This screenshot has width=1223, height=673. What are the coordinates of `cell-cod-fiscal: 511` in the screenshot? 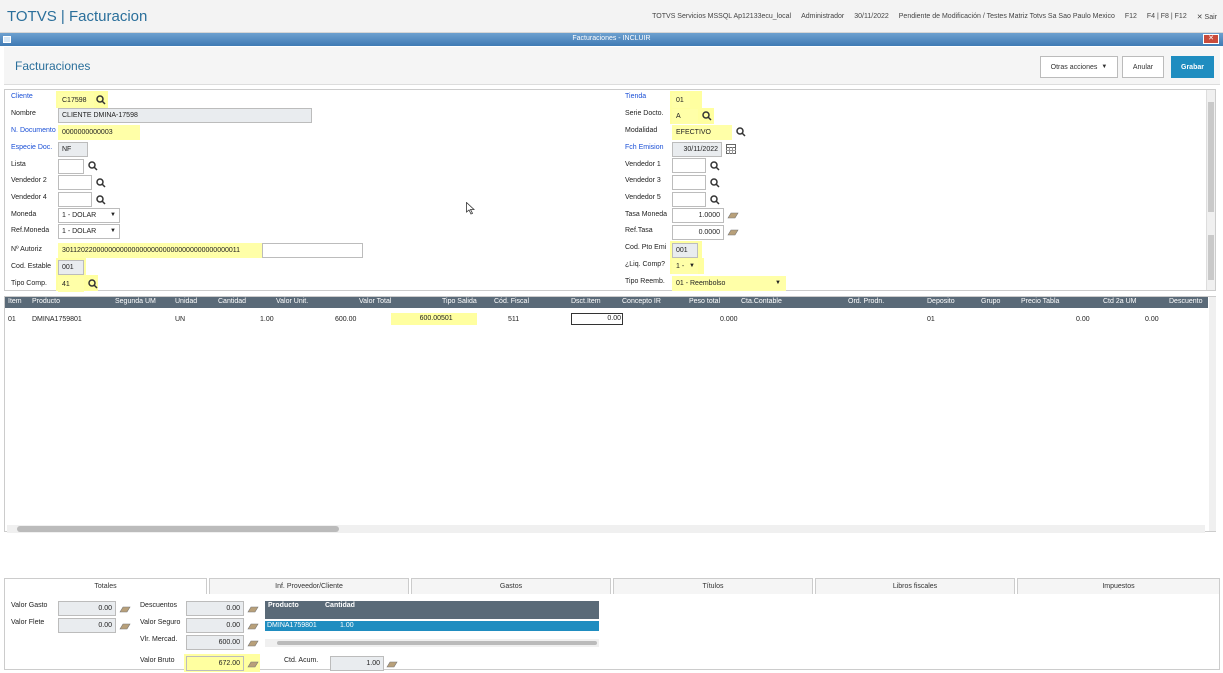 It's located at (513, 319).